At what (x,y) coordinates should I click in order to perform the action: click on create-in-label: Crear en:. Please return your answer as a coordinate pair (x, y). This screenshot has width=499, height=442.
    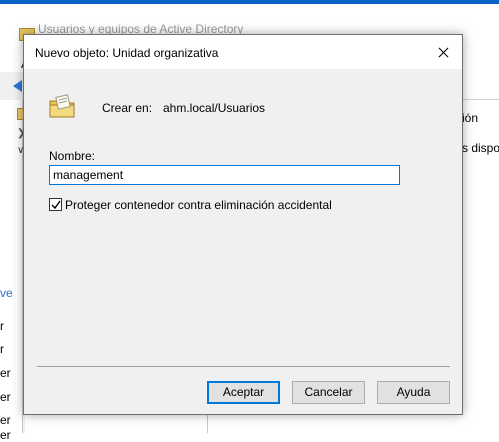
    Looking at the image, I should click on (127, 108).